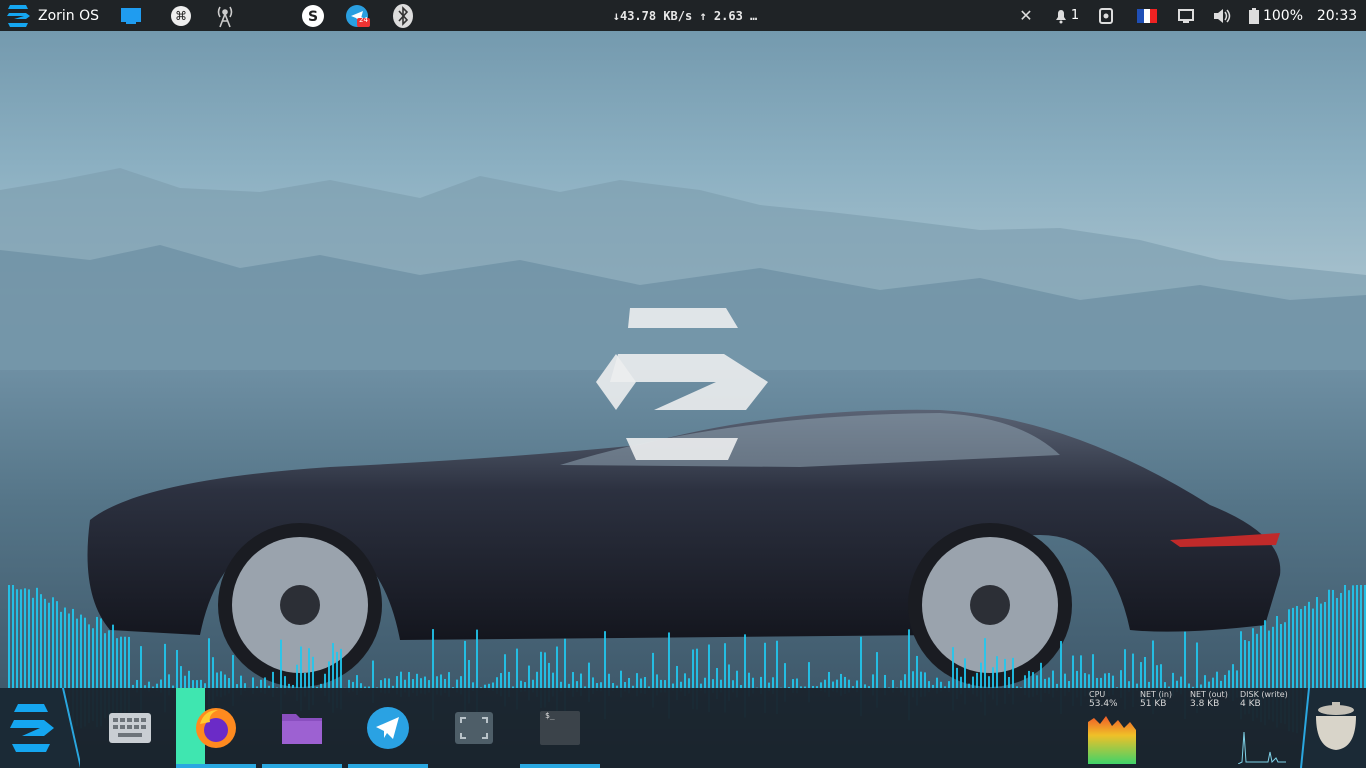  Describe the element at coordinates (1066, 15) in the screenshot. I see `notifications-button: 1` at that location.